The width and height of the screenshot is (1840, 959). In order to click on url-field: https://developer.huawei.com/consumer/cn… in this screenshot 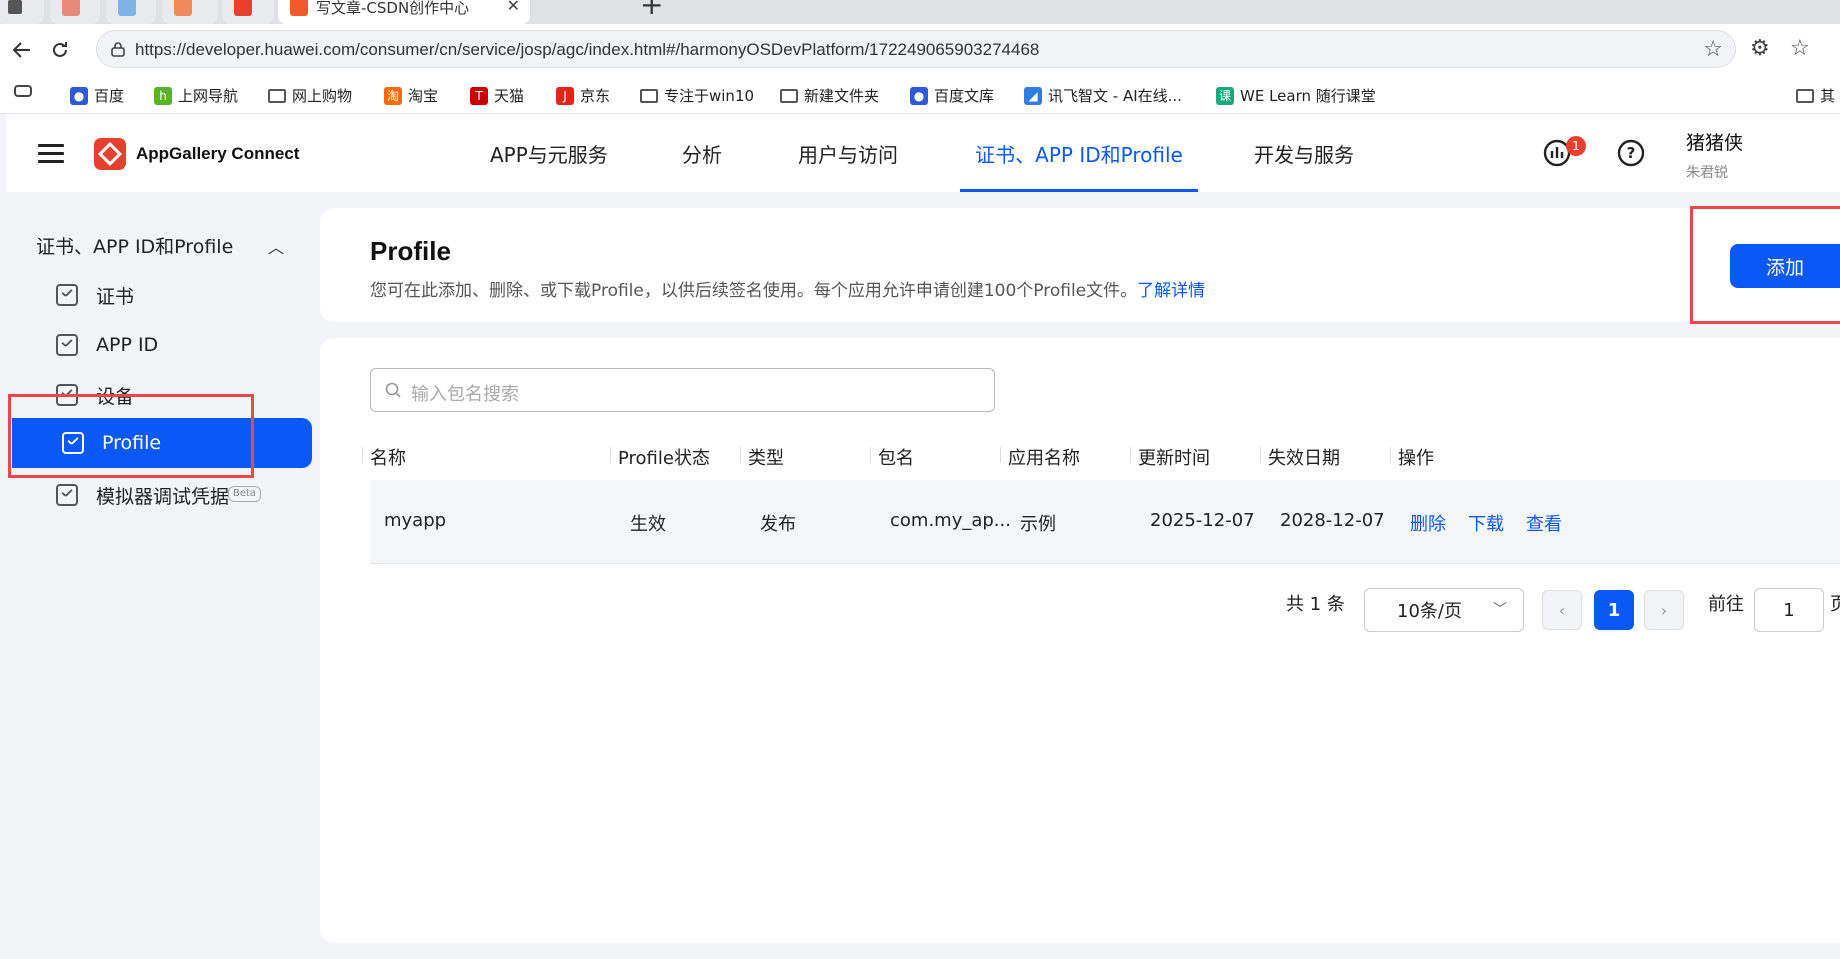, I will do `click(916, 49)`.